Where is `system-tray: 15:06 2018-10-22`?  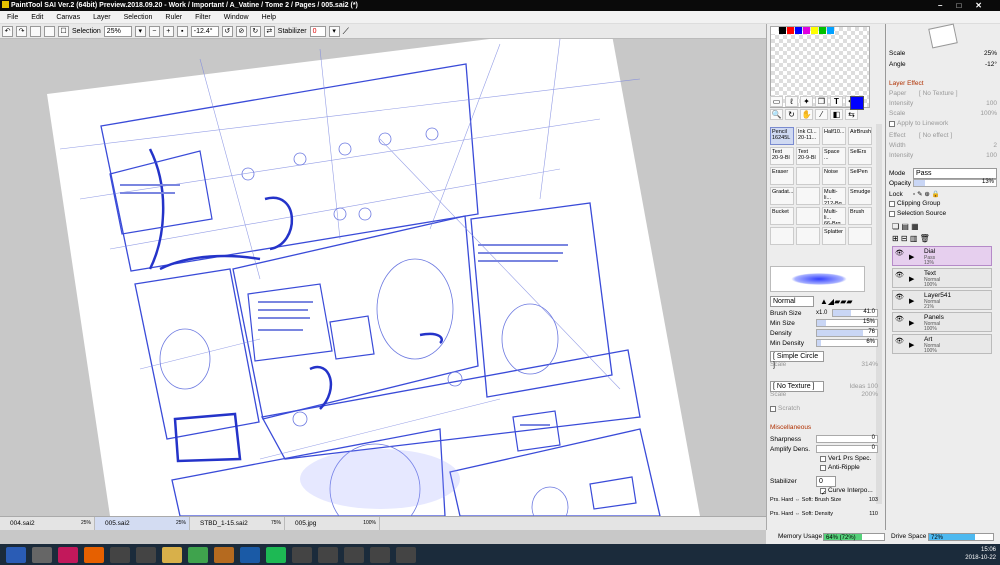 system-tray: 15:06 2018-10-22 is located at coordinates (980, 554).